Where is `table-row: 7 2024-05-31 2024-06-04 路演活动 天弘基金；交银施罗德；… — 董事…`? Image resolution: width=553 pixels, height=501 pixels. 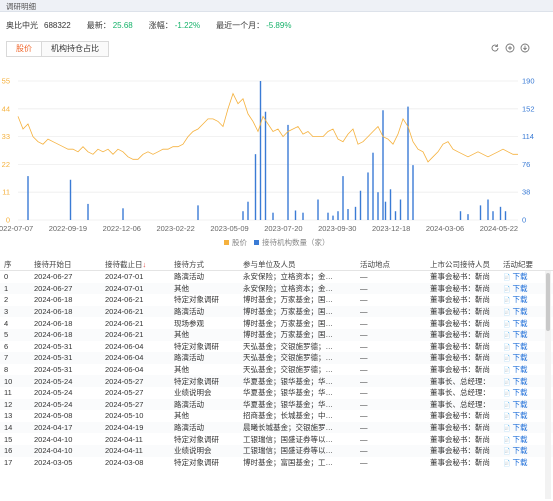
table-row: 7 2024-05-31 2024-06-04 路演活动 天弘基金；交银施罗德；… — 董事… is located at coordinates (276, 358).